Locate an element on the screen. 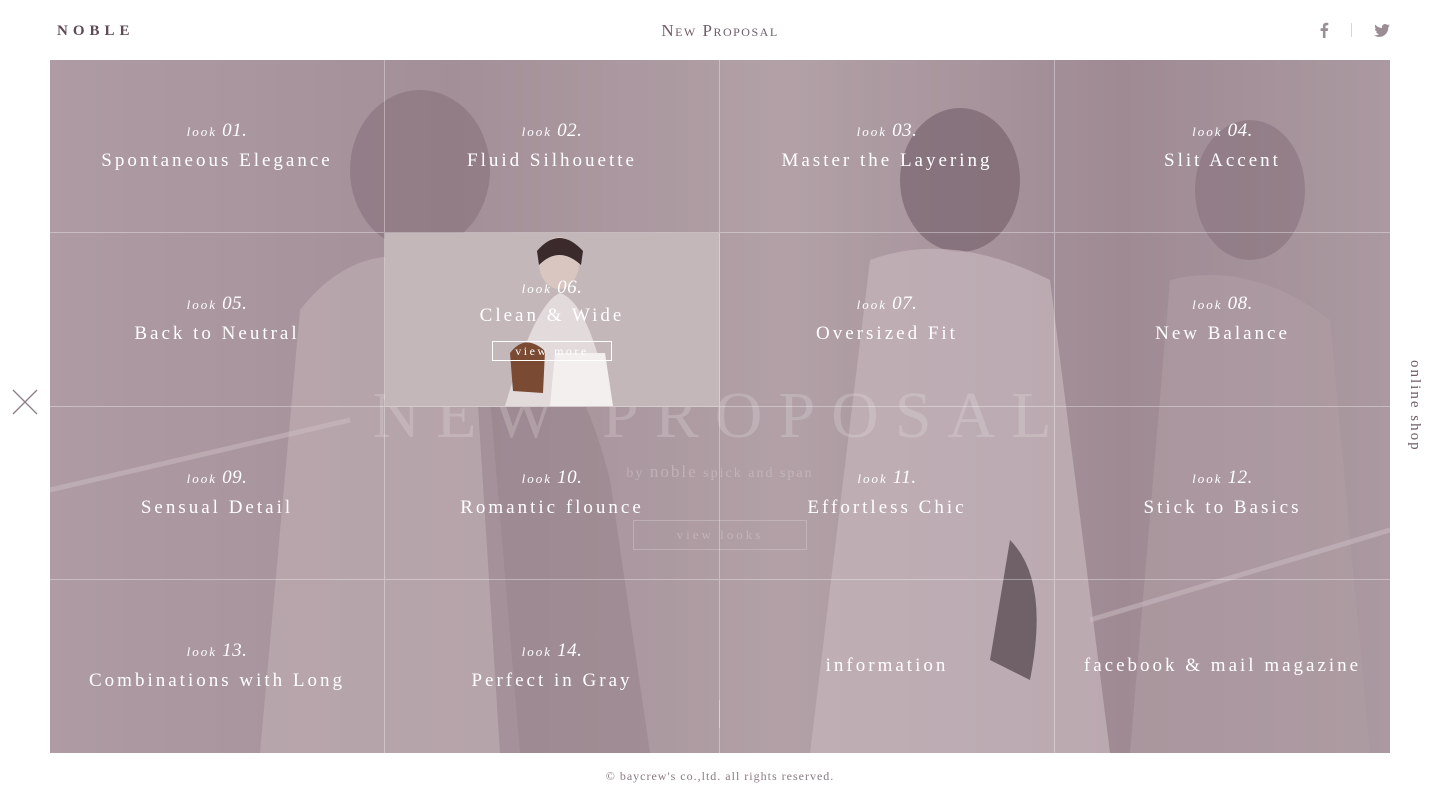 Image resolution: width=1440 pixels, height=803 pixels. look-title: Back to Neutral is located at coordinates (217, 334).